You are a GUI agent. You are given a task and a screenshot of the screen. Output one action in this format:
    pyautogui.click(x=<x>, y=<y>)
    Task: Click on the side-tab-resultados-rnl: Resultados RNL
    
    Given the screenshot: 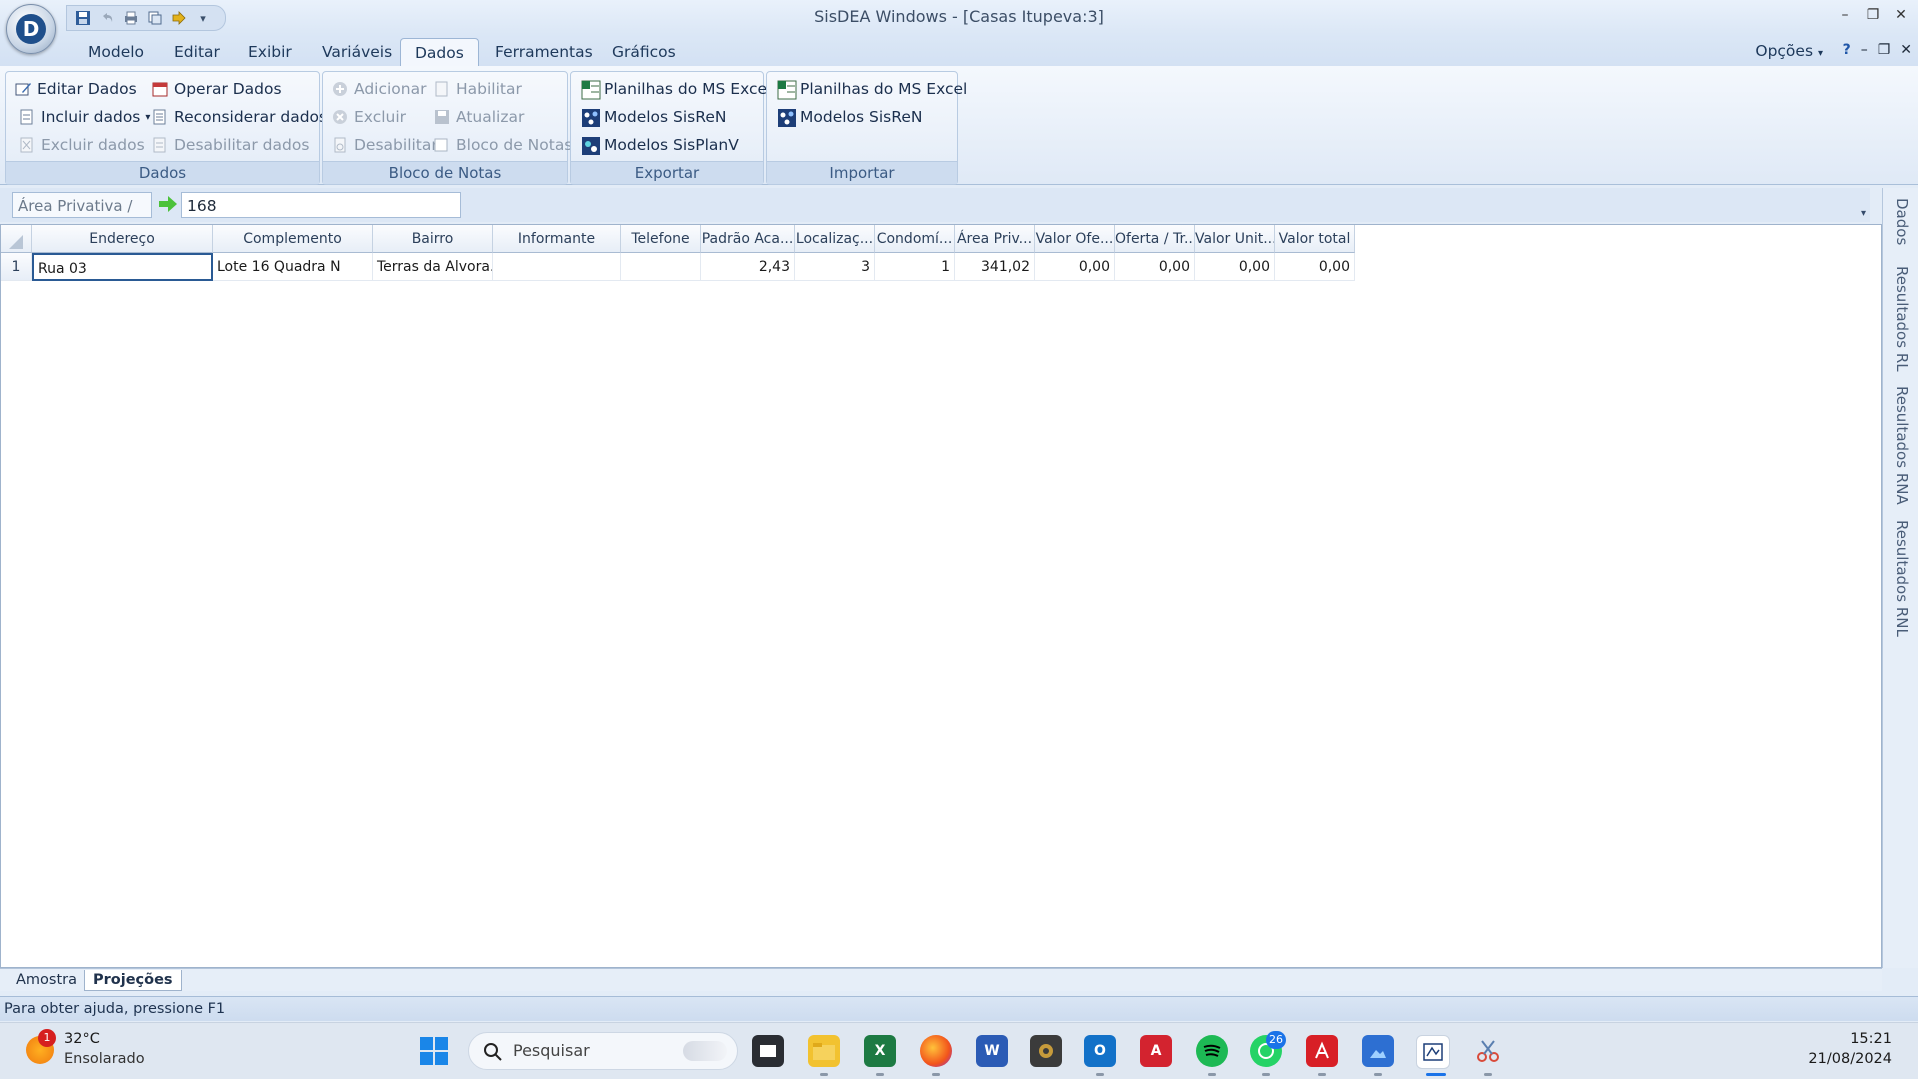 What is the action you would take?
    pyautogui.click(x=1901, y=578)
    